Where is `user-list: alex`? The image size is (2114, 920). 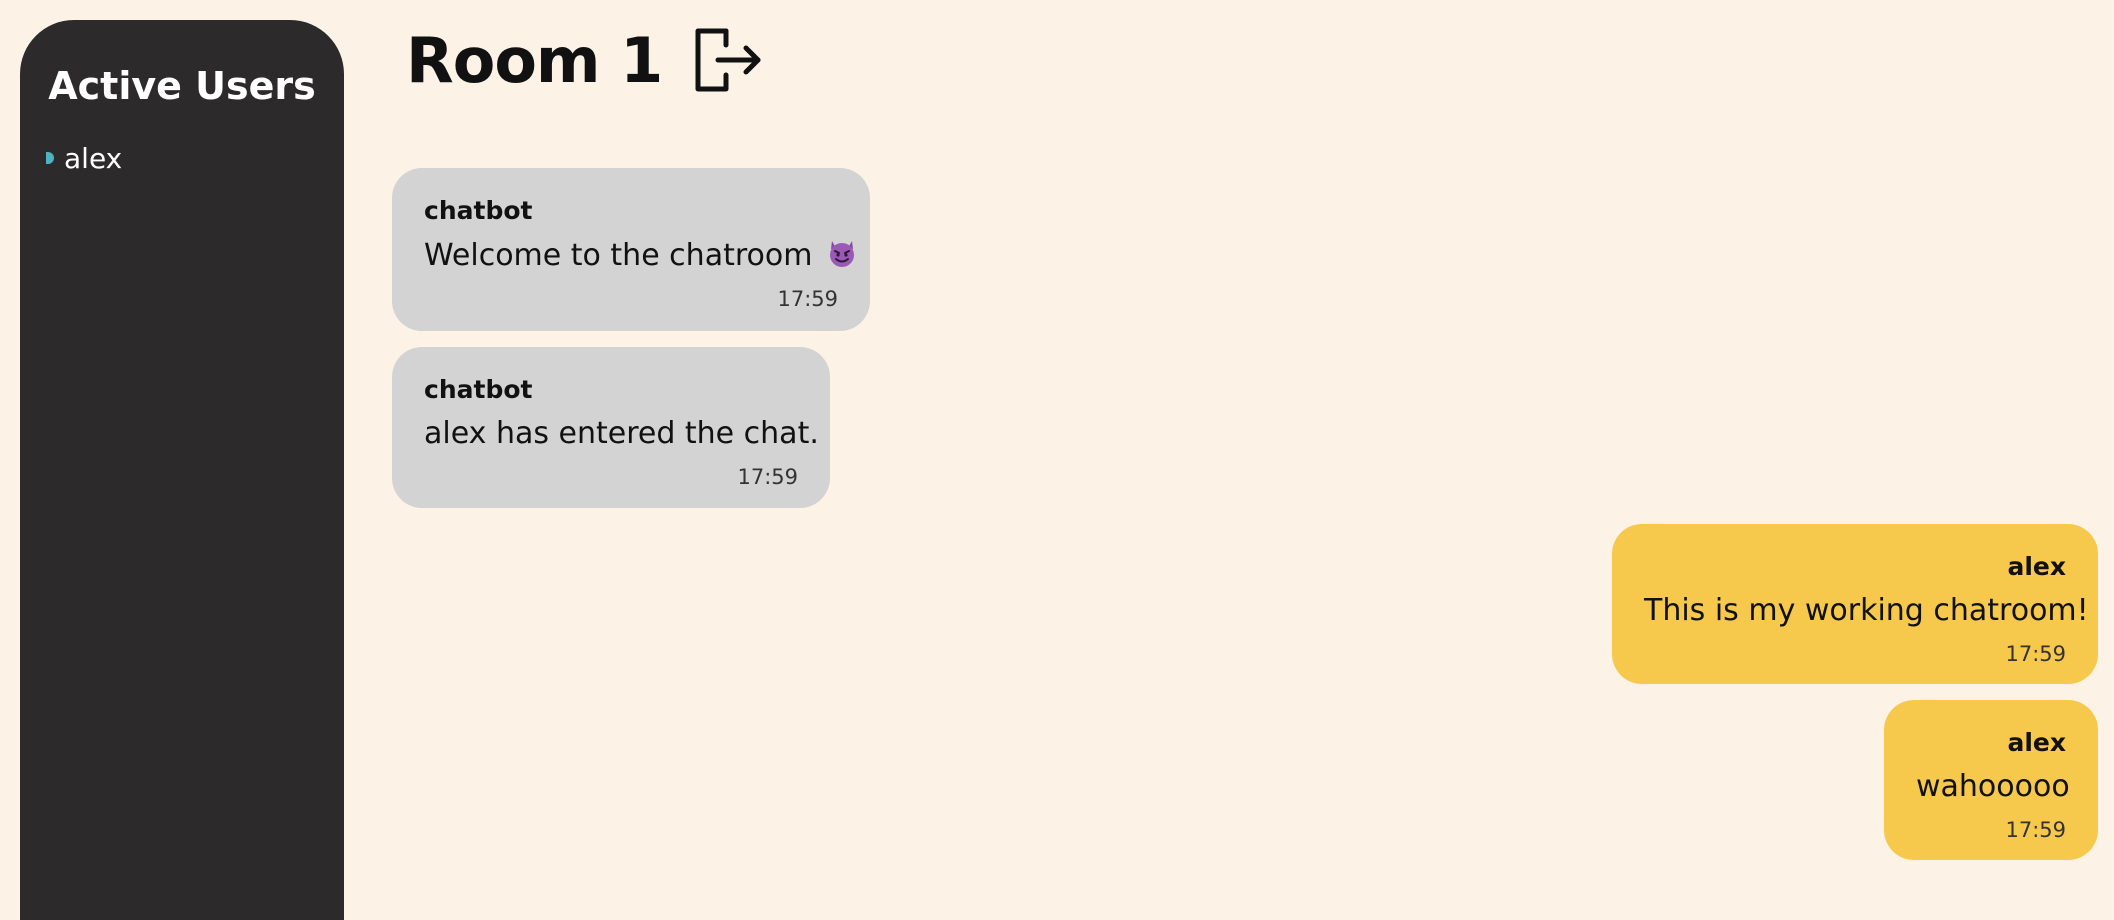 user-list: alex is located at coordinates (182, 158).